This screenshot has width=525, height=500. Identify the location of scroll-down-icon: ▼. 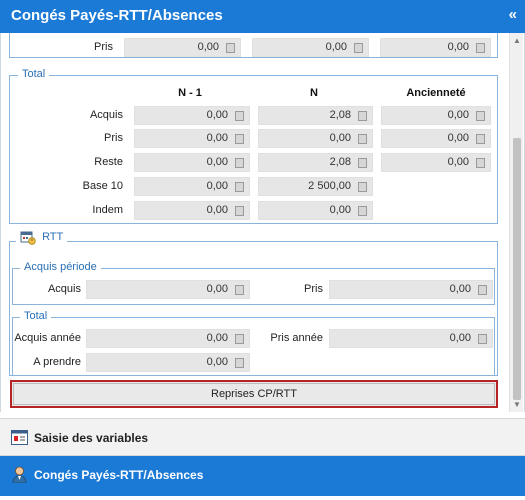
(517, 404).